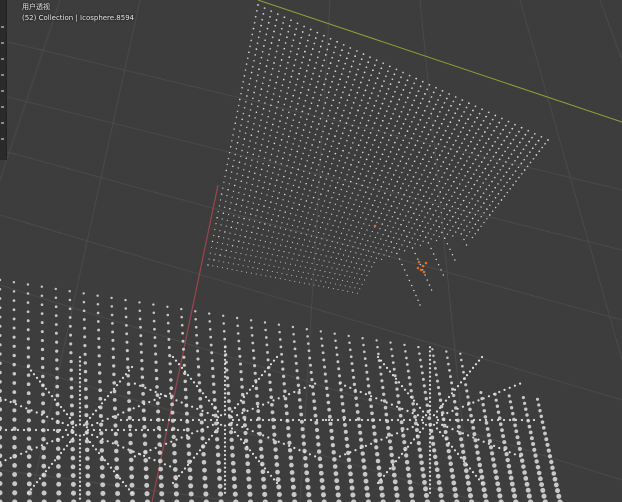 This screenshot has width=622, height=502. What do you see at coordinates (3, 59) in the screenshot?
I see `move-icon` at bounding box center [3, 59].